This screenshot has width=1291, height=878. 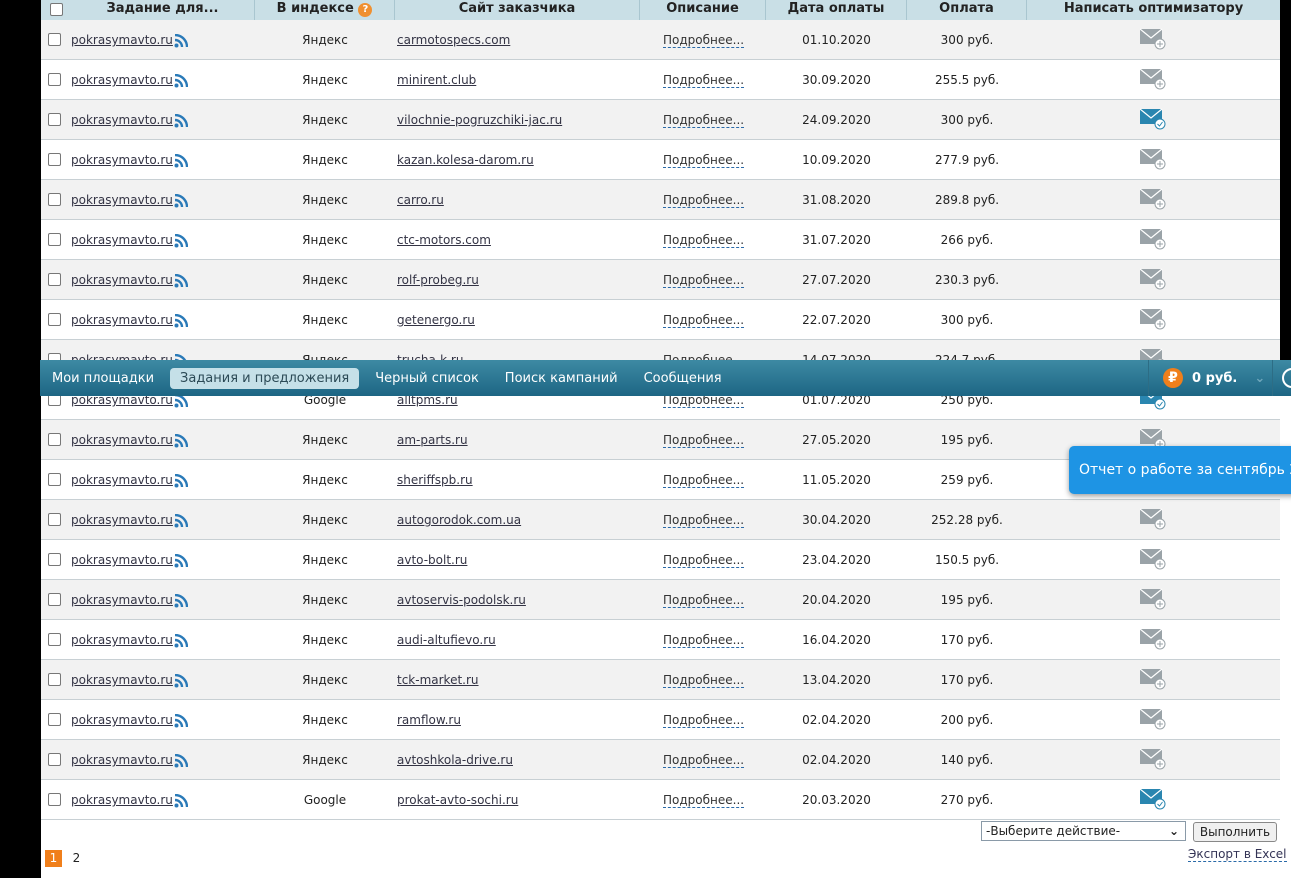 I want to click on site-link: vilochnie-pogruzchiki-jac.ru, so click(x=479, y=120).